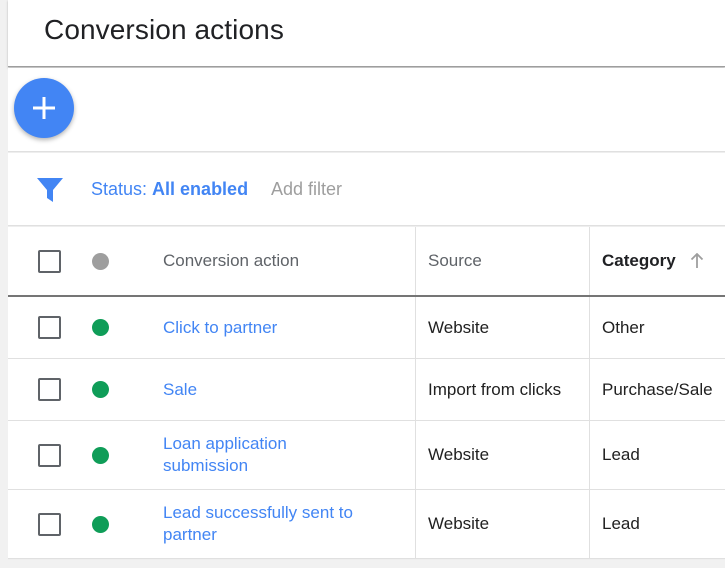  I want to click on category-cell: Other, so click(657, 327).